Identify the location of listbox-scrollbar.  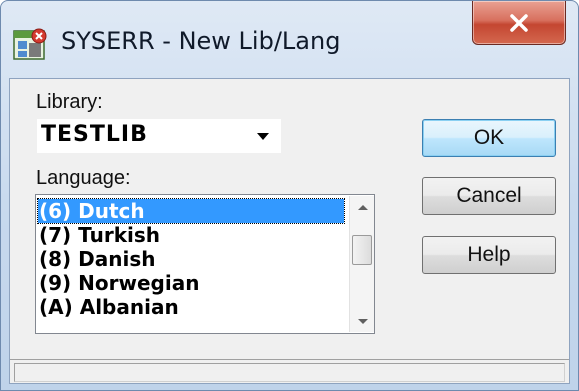
(361, 264).